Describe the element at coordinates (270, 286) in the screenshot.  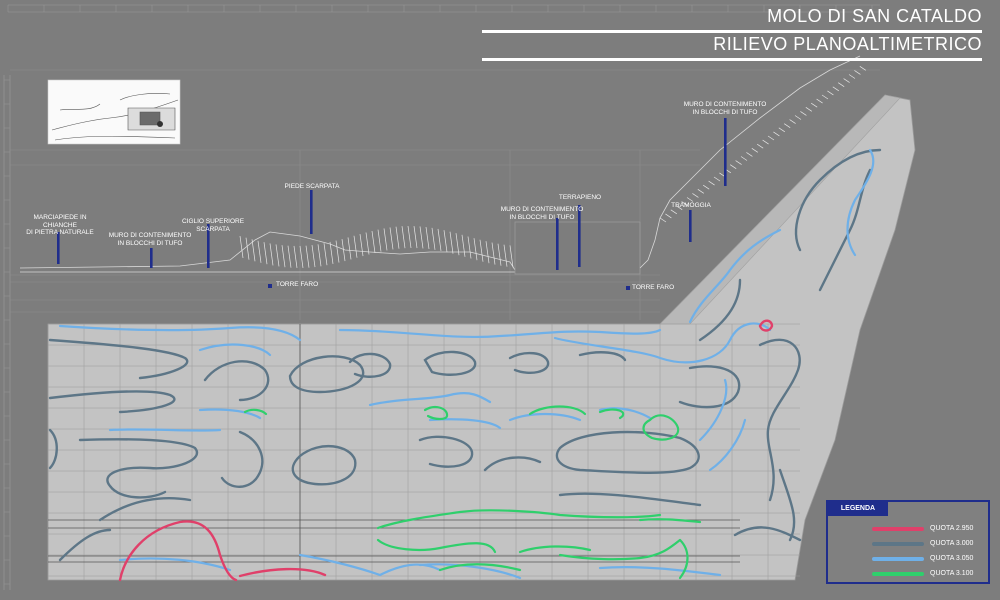
I see `marker-torre1` at that location.